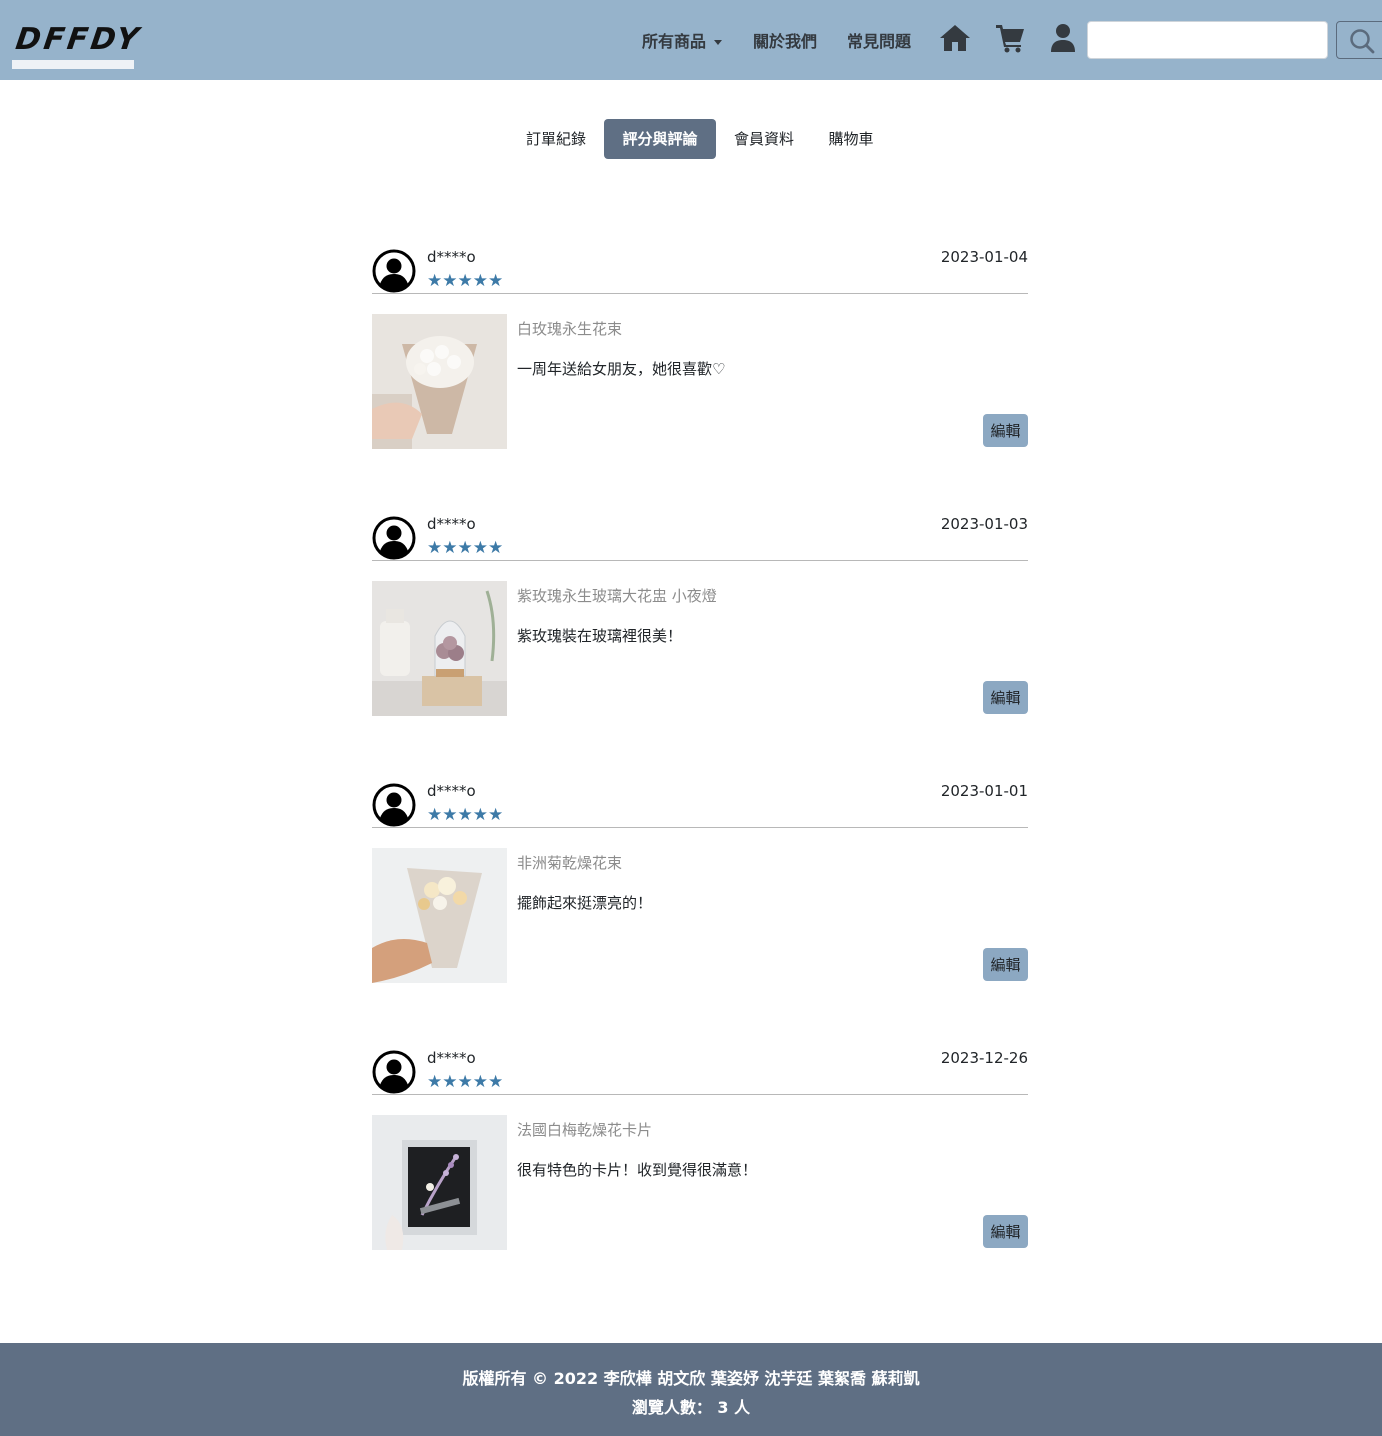  Describe the element at coordinates (1063, 40) in the screenshot. I see `user-icon` at that location.